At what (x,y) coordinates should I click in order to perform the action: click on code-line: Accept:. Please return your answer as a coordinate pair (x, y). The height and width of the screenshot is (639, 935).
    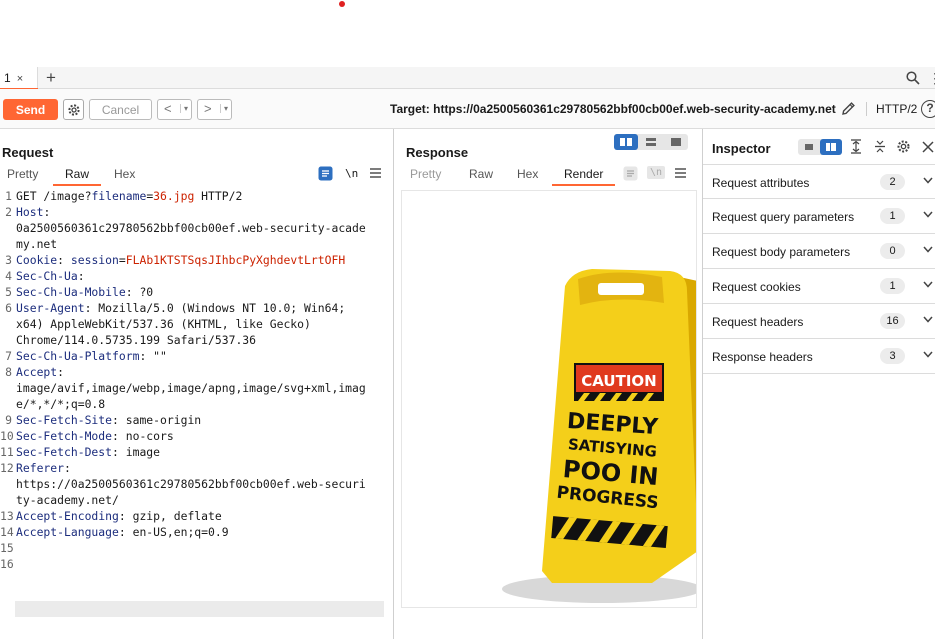
    Looking at the image, I should click on (40, 372).